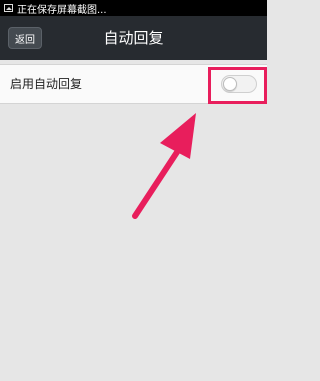  I want to click on arrow-up-right-icon, so click(164, 166).